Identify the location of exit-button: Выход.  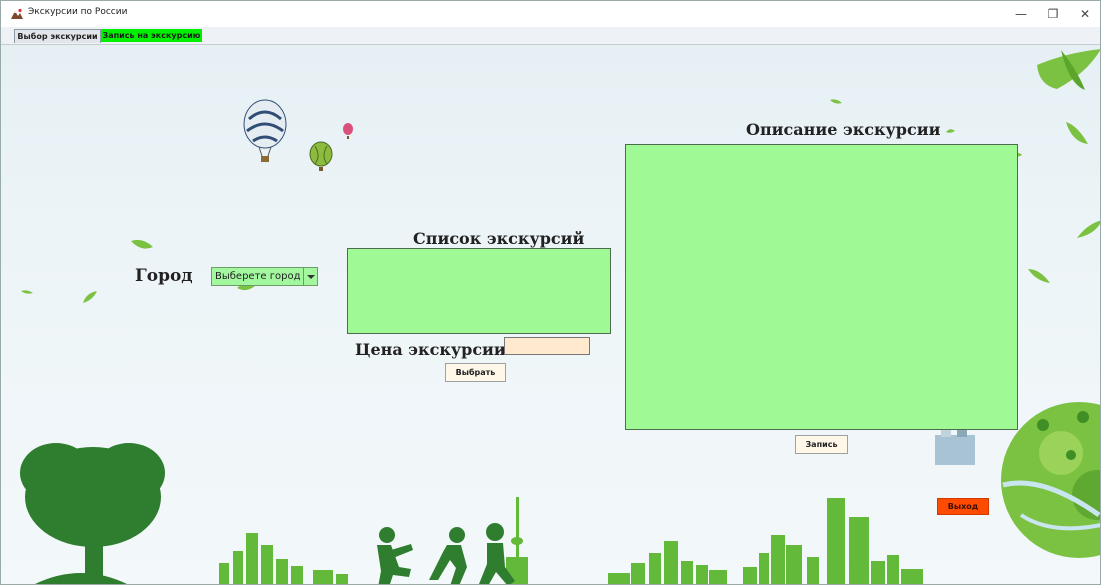
(963, 506).